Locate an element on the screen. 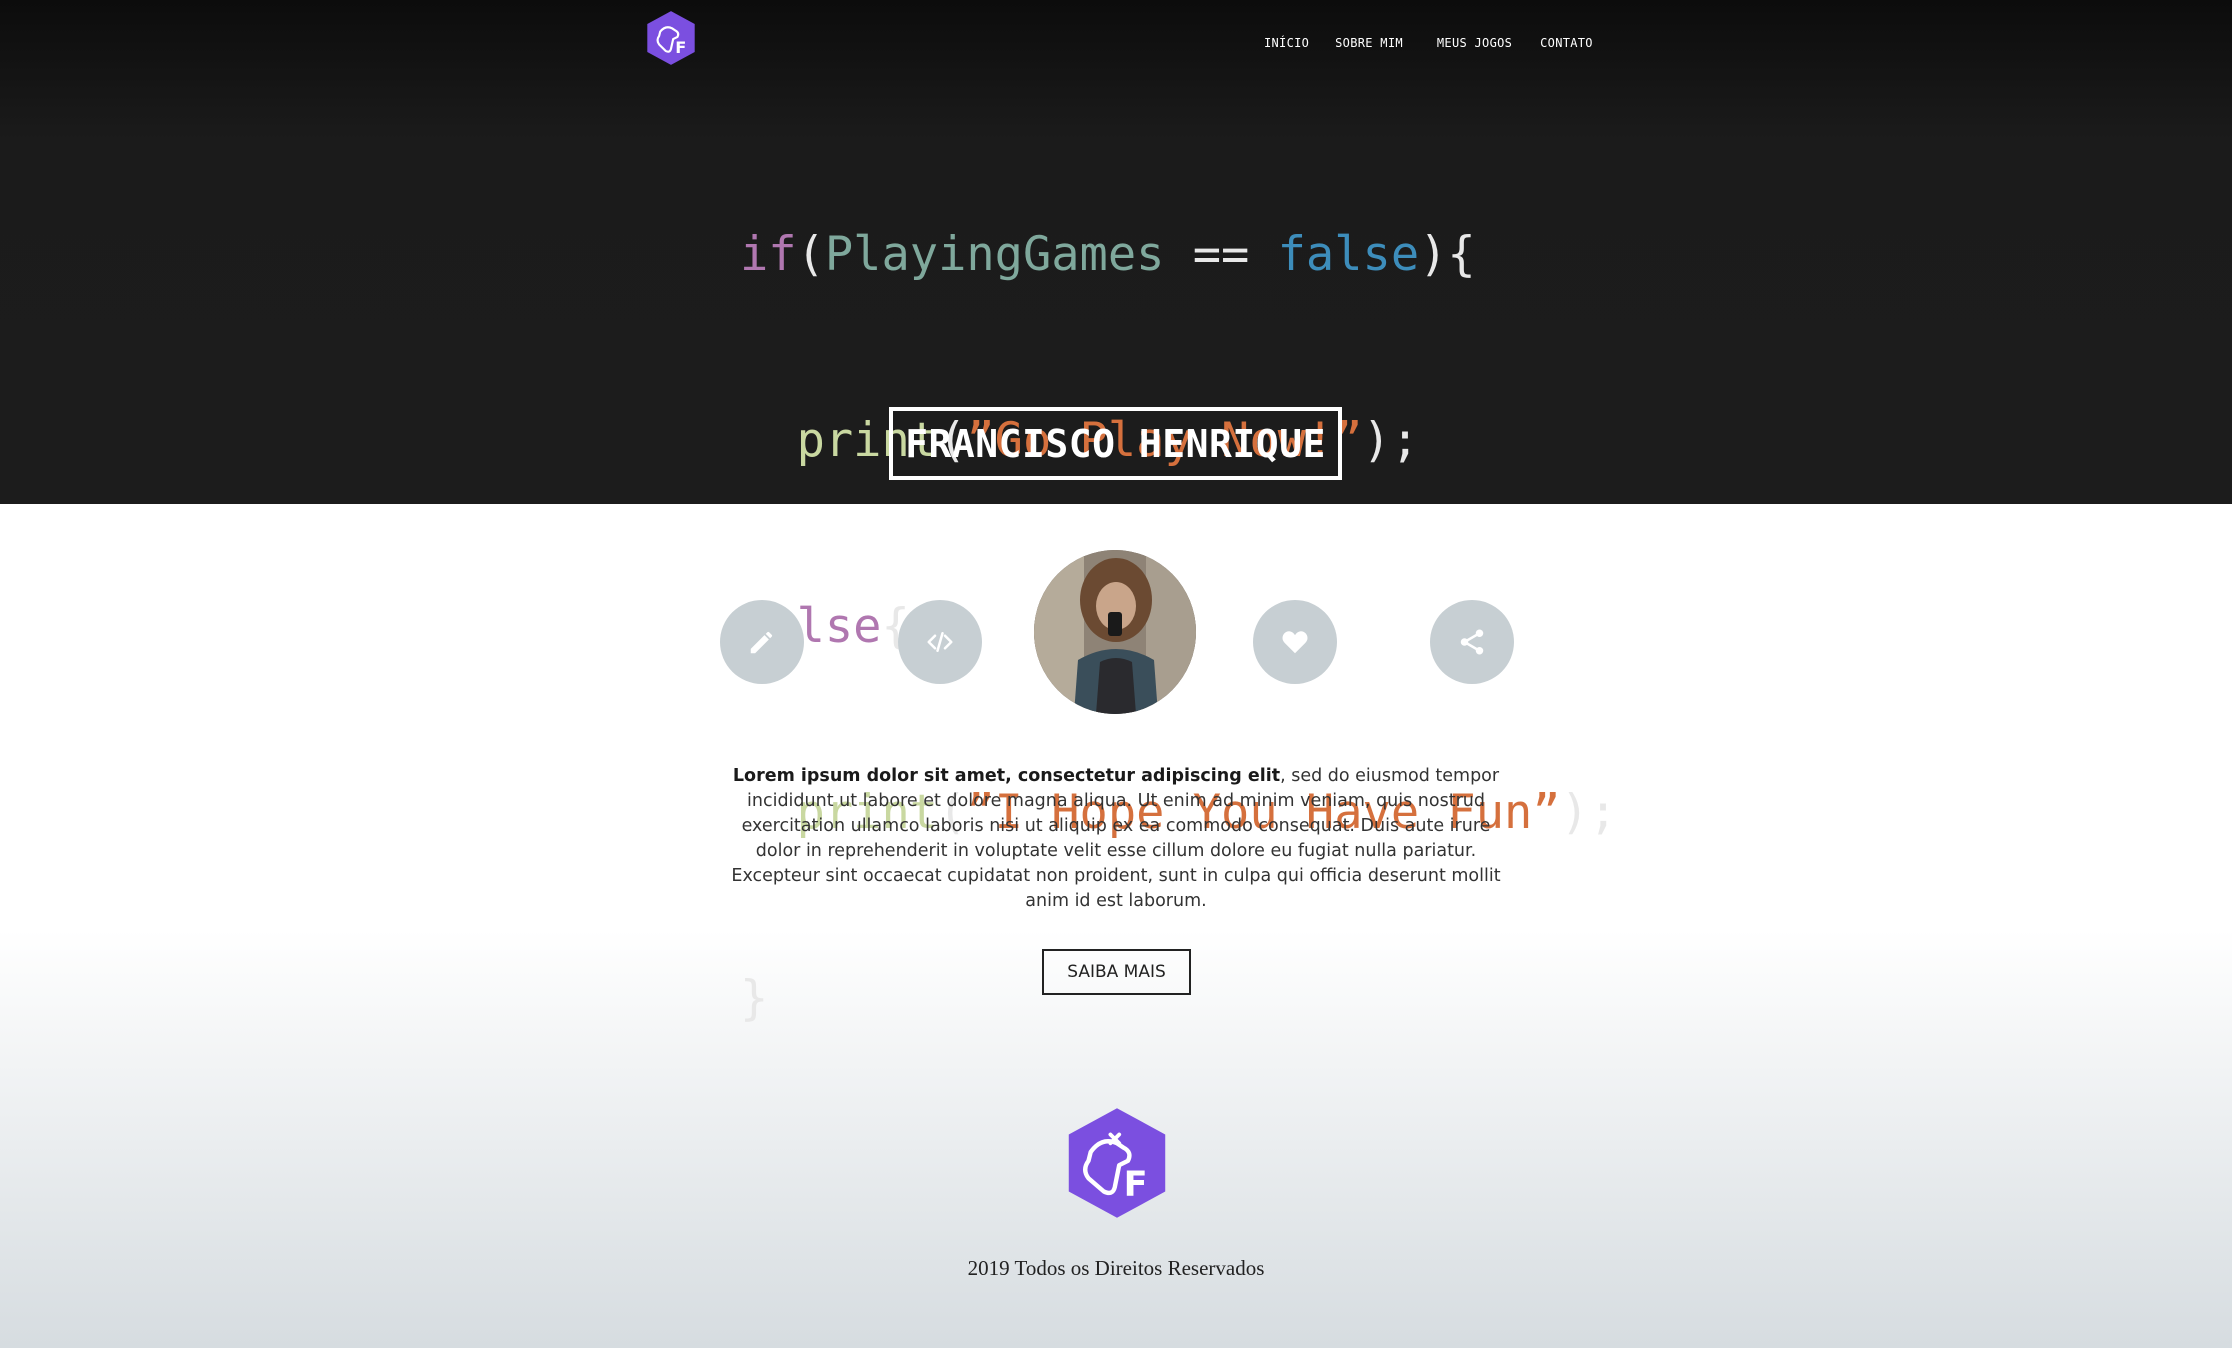 This screenshot has width=2232, height=1348. footer-logo-icon: F is located at coordinates (1117, 1163).